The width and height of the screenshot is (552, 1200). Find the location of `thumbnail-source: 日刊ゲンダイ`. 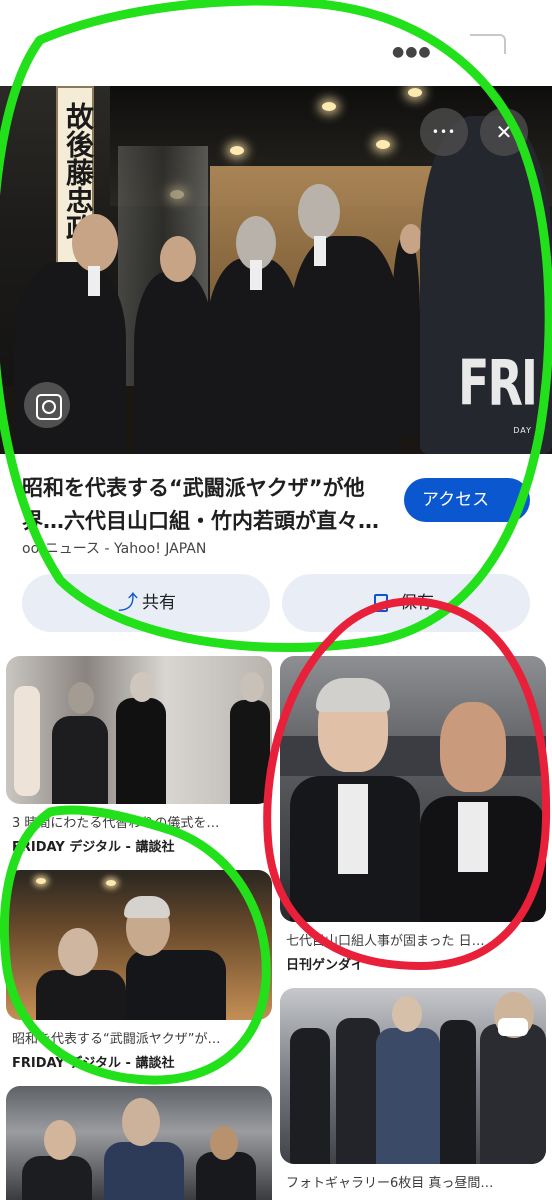

thumbnail-source: 日刊ゲンダイ is located at coordinates (325, 963).